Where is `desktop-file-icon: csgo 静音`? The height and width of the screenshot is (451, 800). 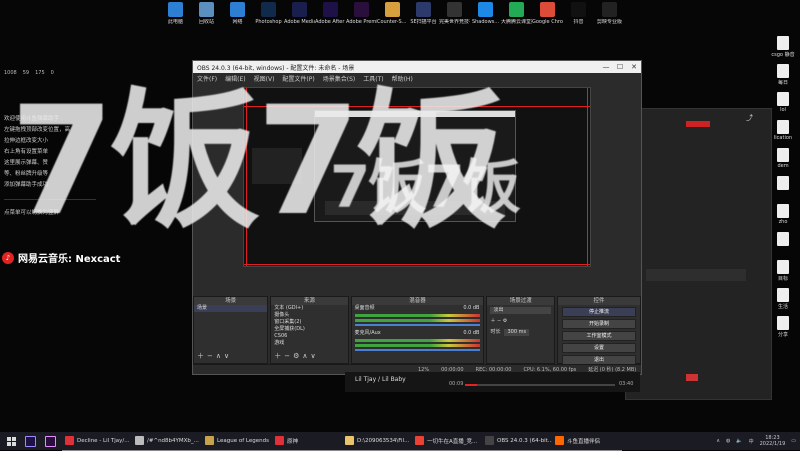
desktop-file-icon: csgo 静音 is located at coordinates (783, 49).